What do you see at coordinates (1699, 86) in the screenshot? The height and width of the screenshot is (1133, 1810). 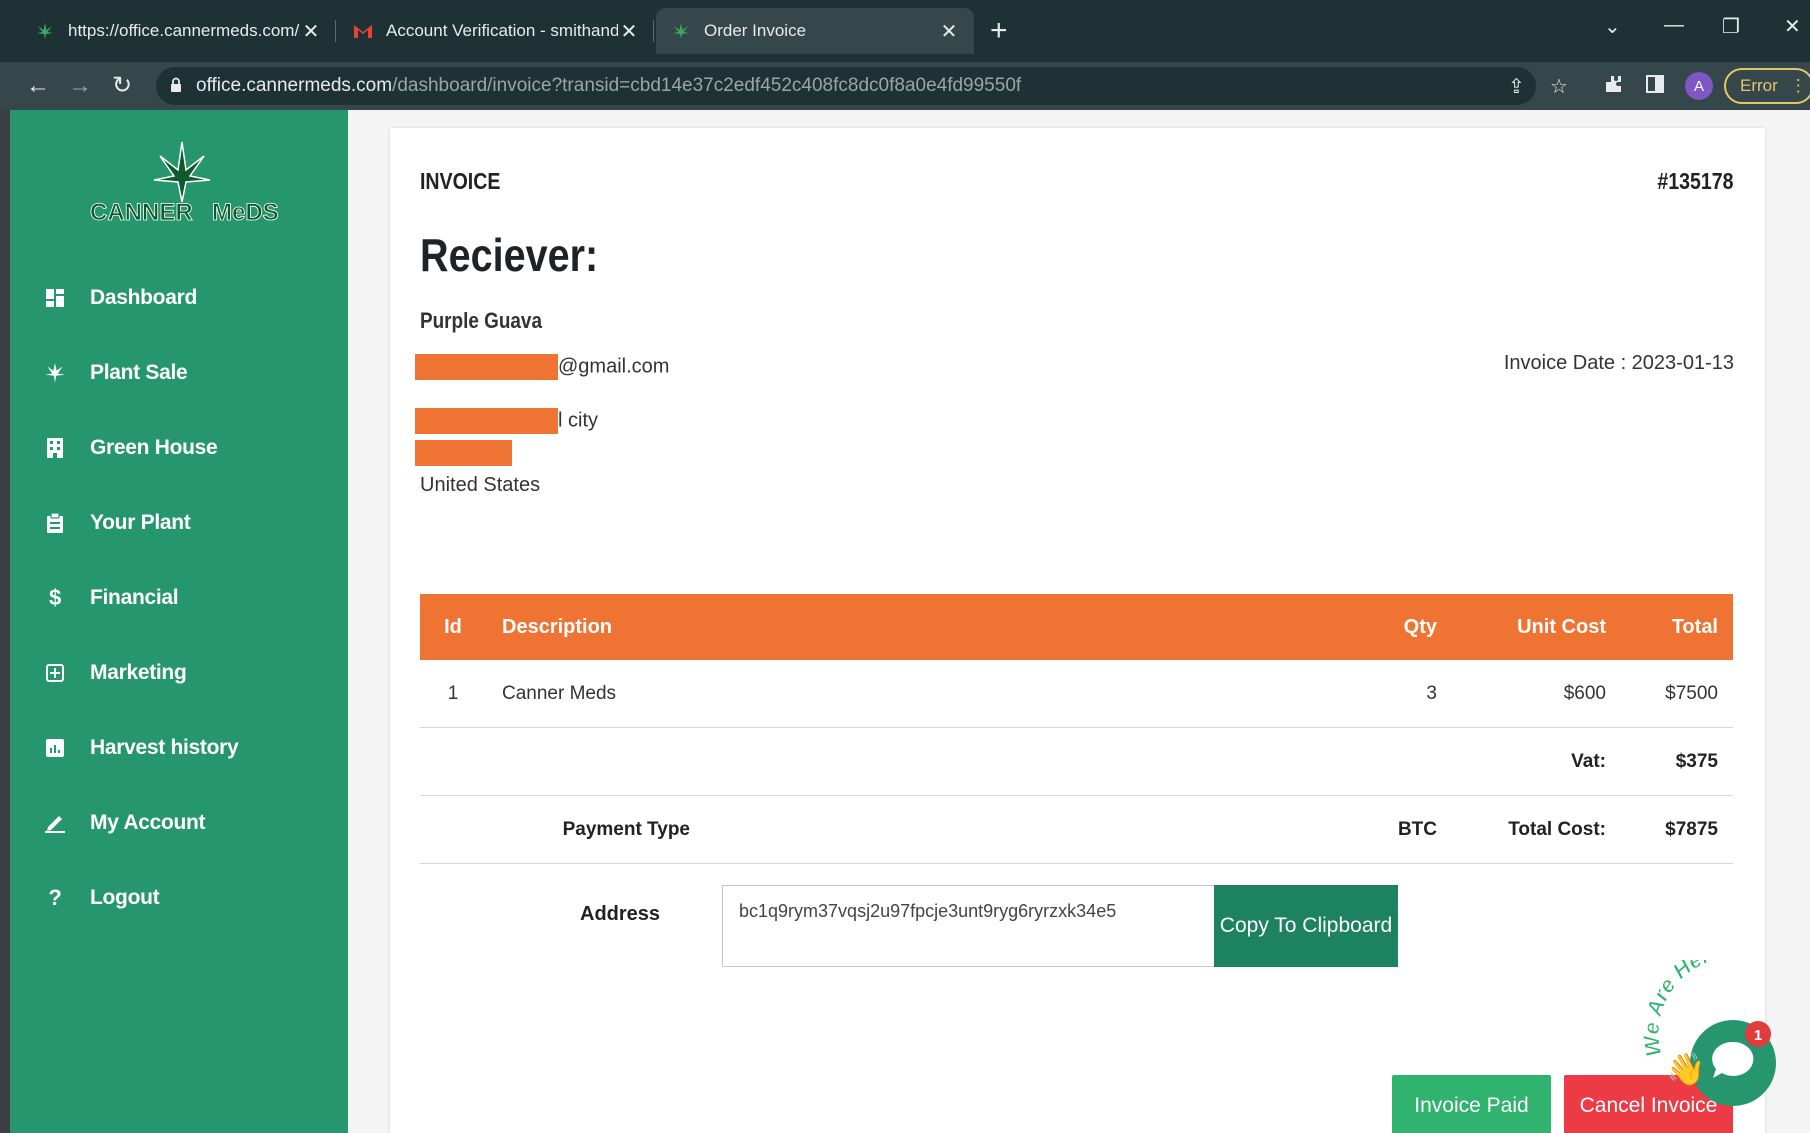 I see `profile-avatar: A` at bounding box center [1699, 86].